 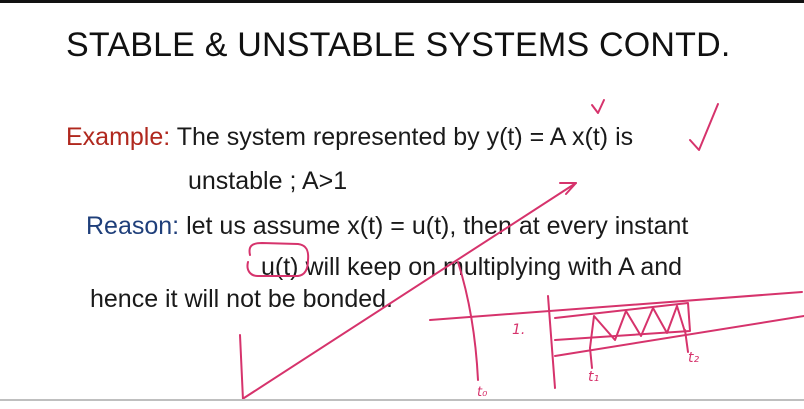 What do you see at coordinates (551, 342) in the screenshot?
I see `axis-line` at bounding box center [551, 342].